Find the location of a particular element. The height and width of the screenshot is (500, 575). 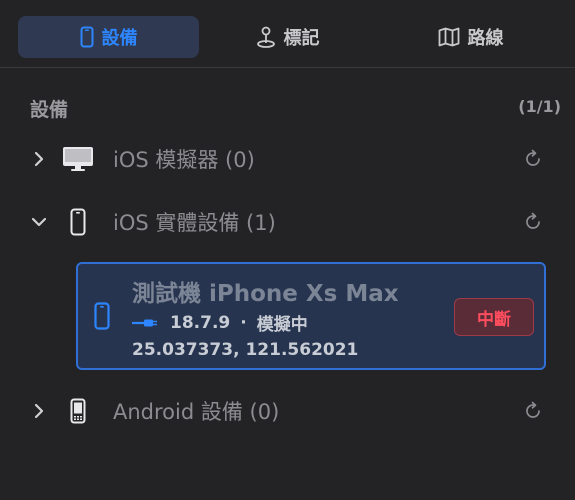

map-icon is located at coordinates (448, 37).